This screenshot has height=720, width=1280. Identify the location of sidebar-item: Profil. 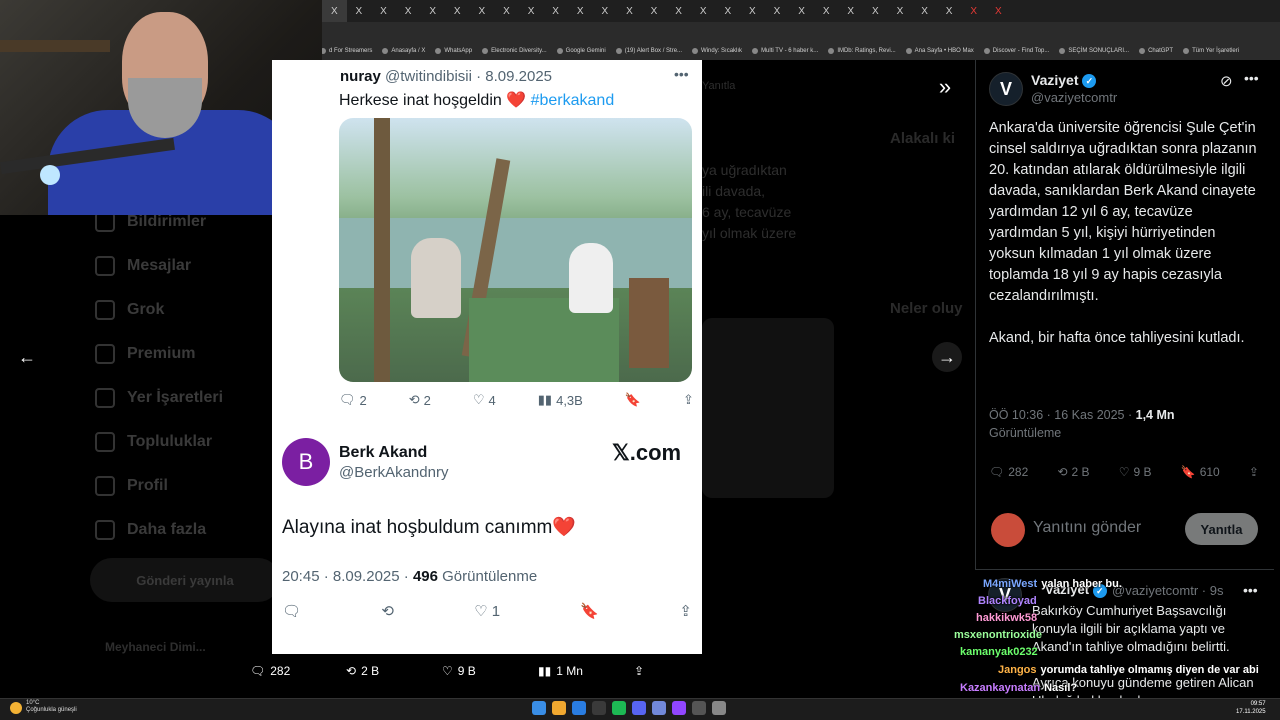
(195, 486).